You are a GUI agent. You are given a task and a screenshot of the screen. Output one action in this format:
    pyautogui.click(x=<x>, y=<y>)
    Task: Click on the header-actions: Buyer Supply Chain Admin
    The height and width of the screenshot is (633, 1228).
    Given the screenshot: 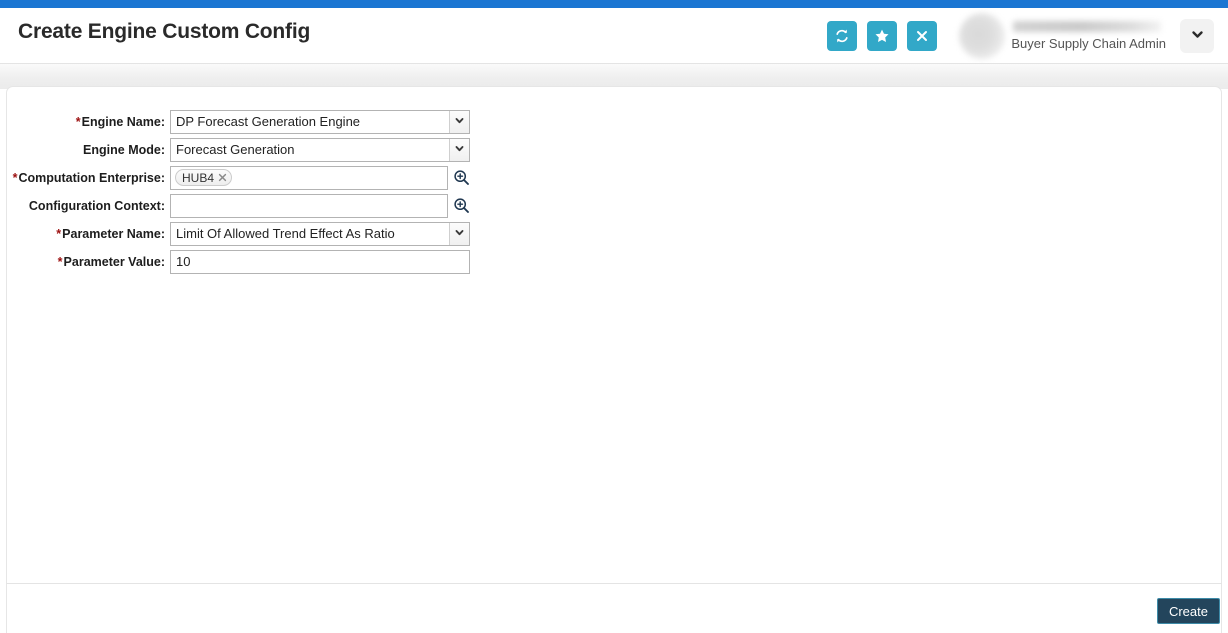 What is the action you would take?
    pyautogui.click(x=1022, y=36)
    